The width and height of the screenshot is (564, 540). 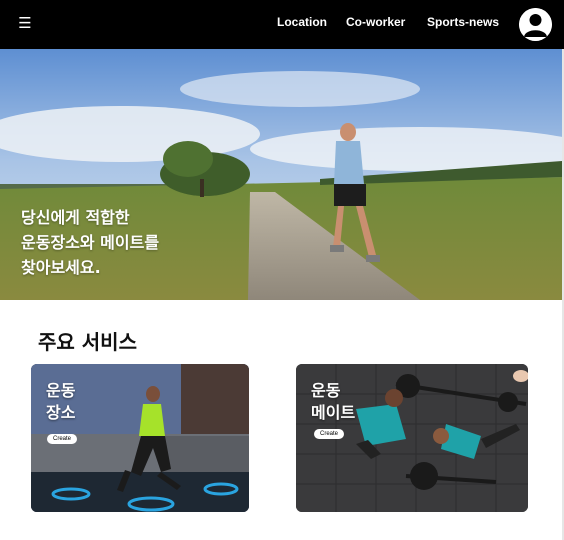 What do you see at coordinates (75, 217) in the screenshot?
I see `hero-line-1: 당신에게 적합한` at bounding box center [75, 217].